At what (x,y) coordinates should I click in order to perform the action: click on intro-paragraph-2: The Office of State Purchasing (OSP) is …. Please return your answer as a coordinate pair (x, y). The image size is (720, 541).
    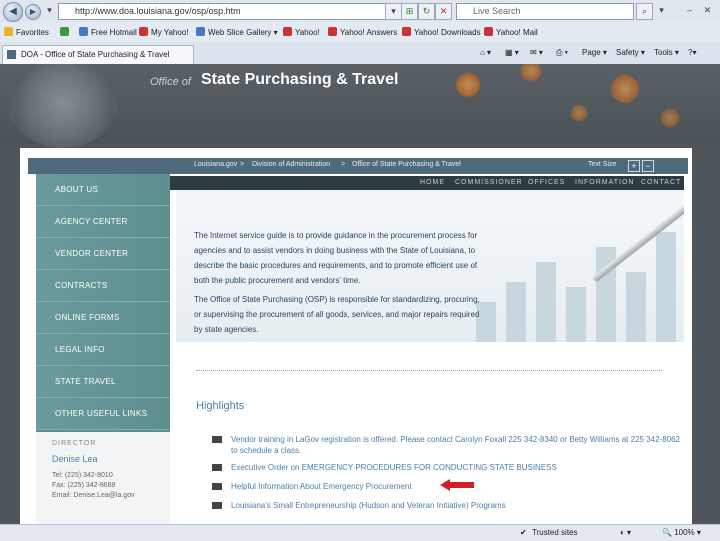
    Looking at the image, I should click on (337, 314).